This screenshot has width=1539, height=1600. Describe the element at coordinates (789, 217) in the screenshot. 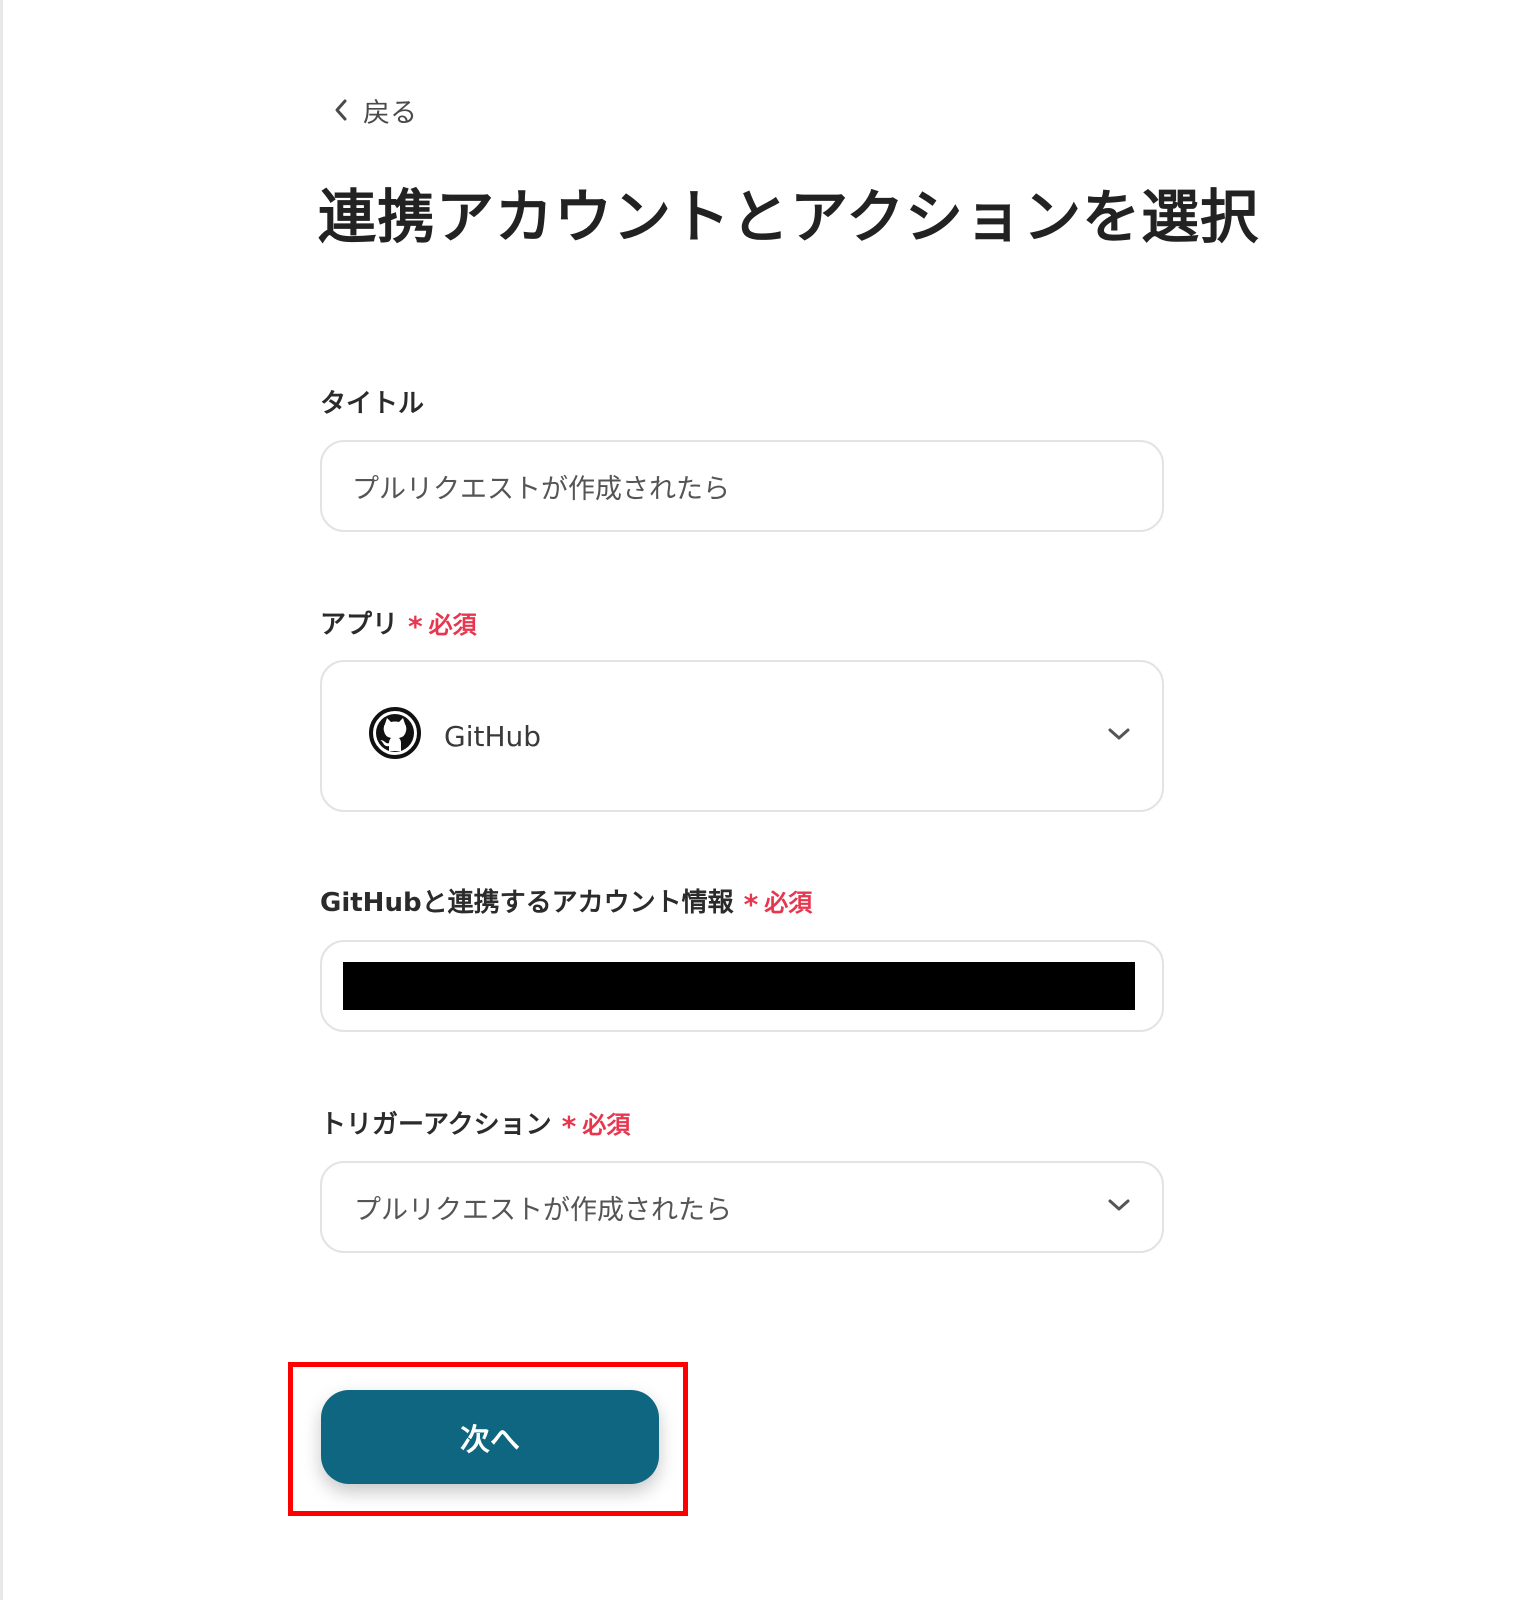

I see `page-title: 連携アカウントとアクションを選択` at that location.